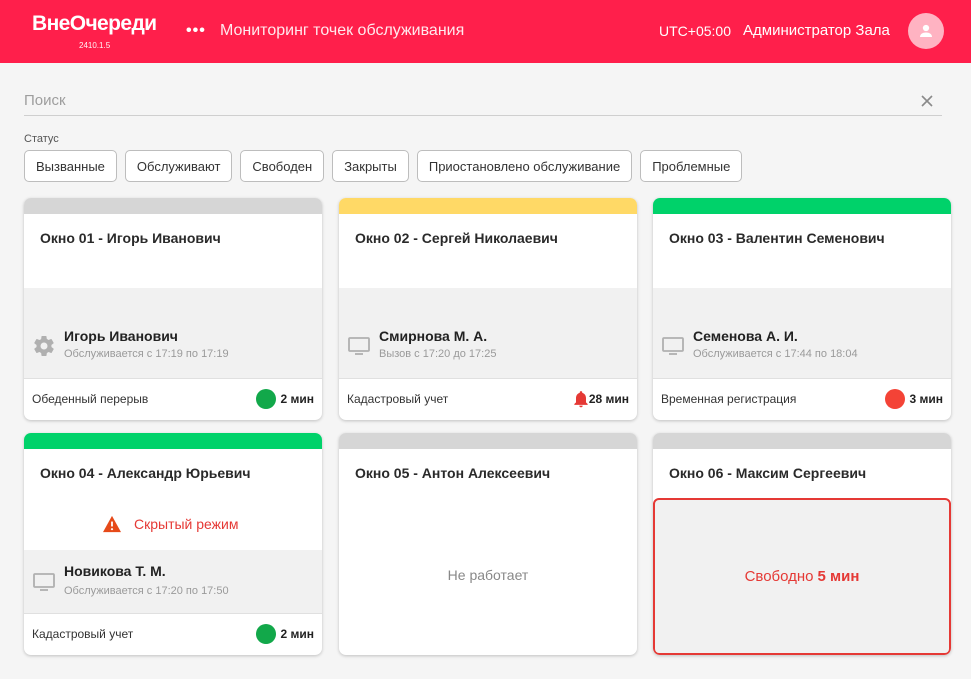  Describe the element at coordinates (94, 24) in the screenshot. I see `brand-logo: ВнеОчереди` at that location.